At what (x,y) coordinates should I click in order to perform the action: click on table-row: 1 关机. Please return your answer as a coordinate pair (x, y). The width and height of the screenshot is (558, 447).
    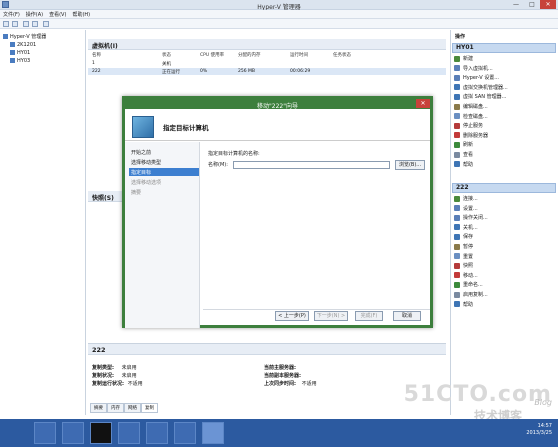
    Looking at the image, I should click on (267, 63).